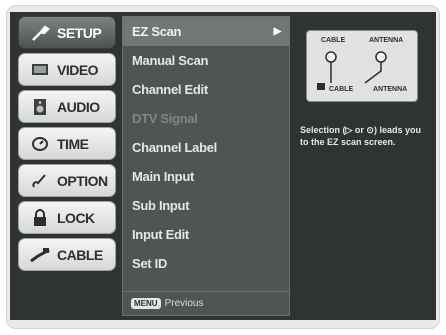 The image size is (446, 335). What do you see at coordinates (206, 303) in the screenshot?
I see `menu-footer: MENU Previous` at bounding box center [206, 303].